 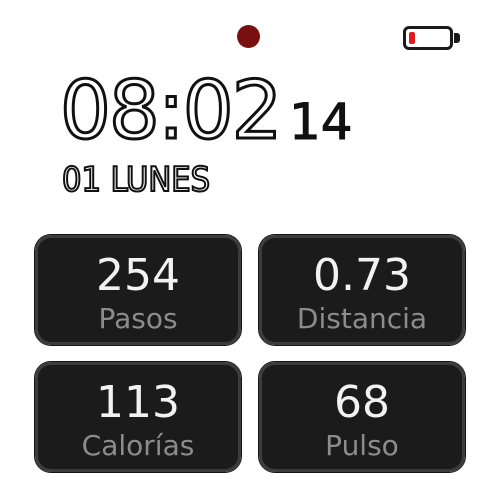 I want to click on calories-tile: 113 Calorías, so click(x=138, y=417).